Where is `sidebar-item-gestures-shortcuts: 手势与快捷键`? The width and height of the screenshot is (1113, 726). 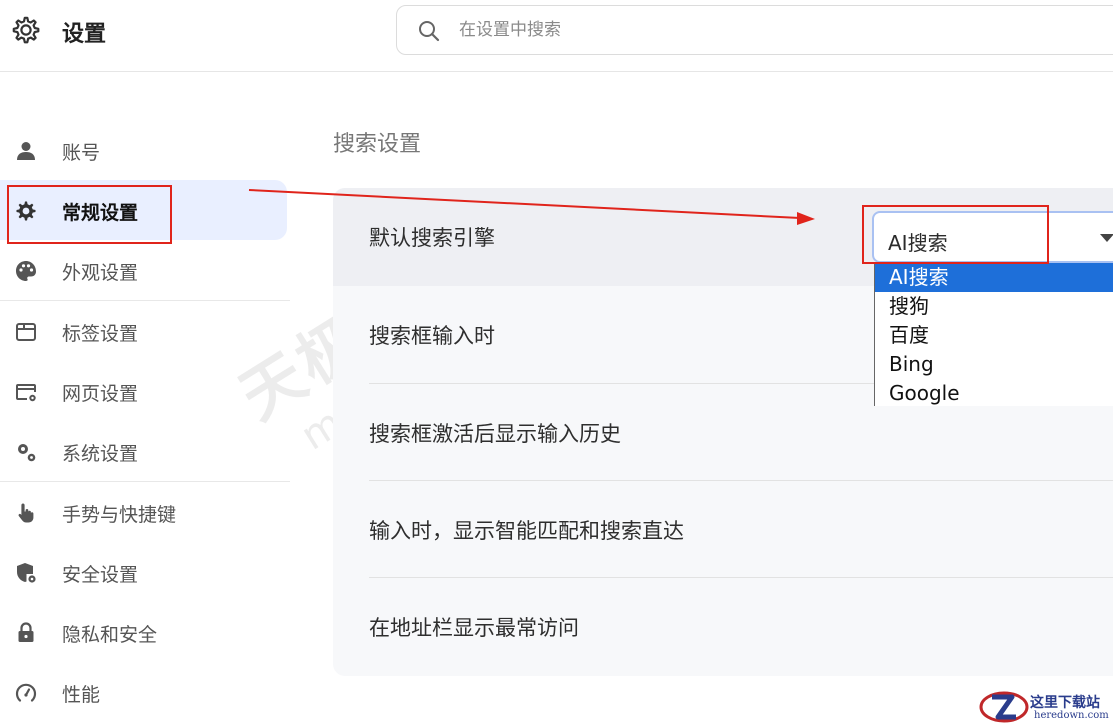 sidebar-item-gestures-shortcuts: 手势与快捷键 is located at coordinates (146, 512).